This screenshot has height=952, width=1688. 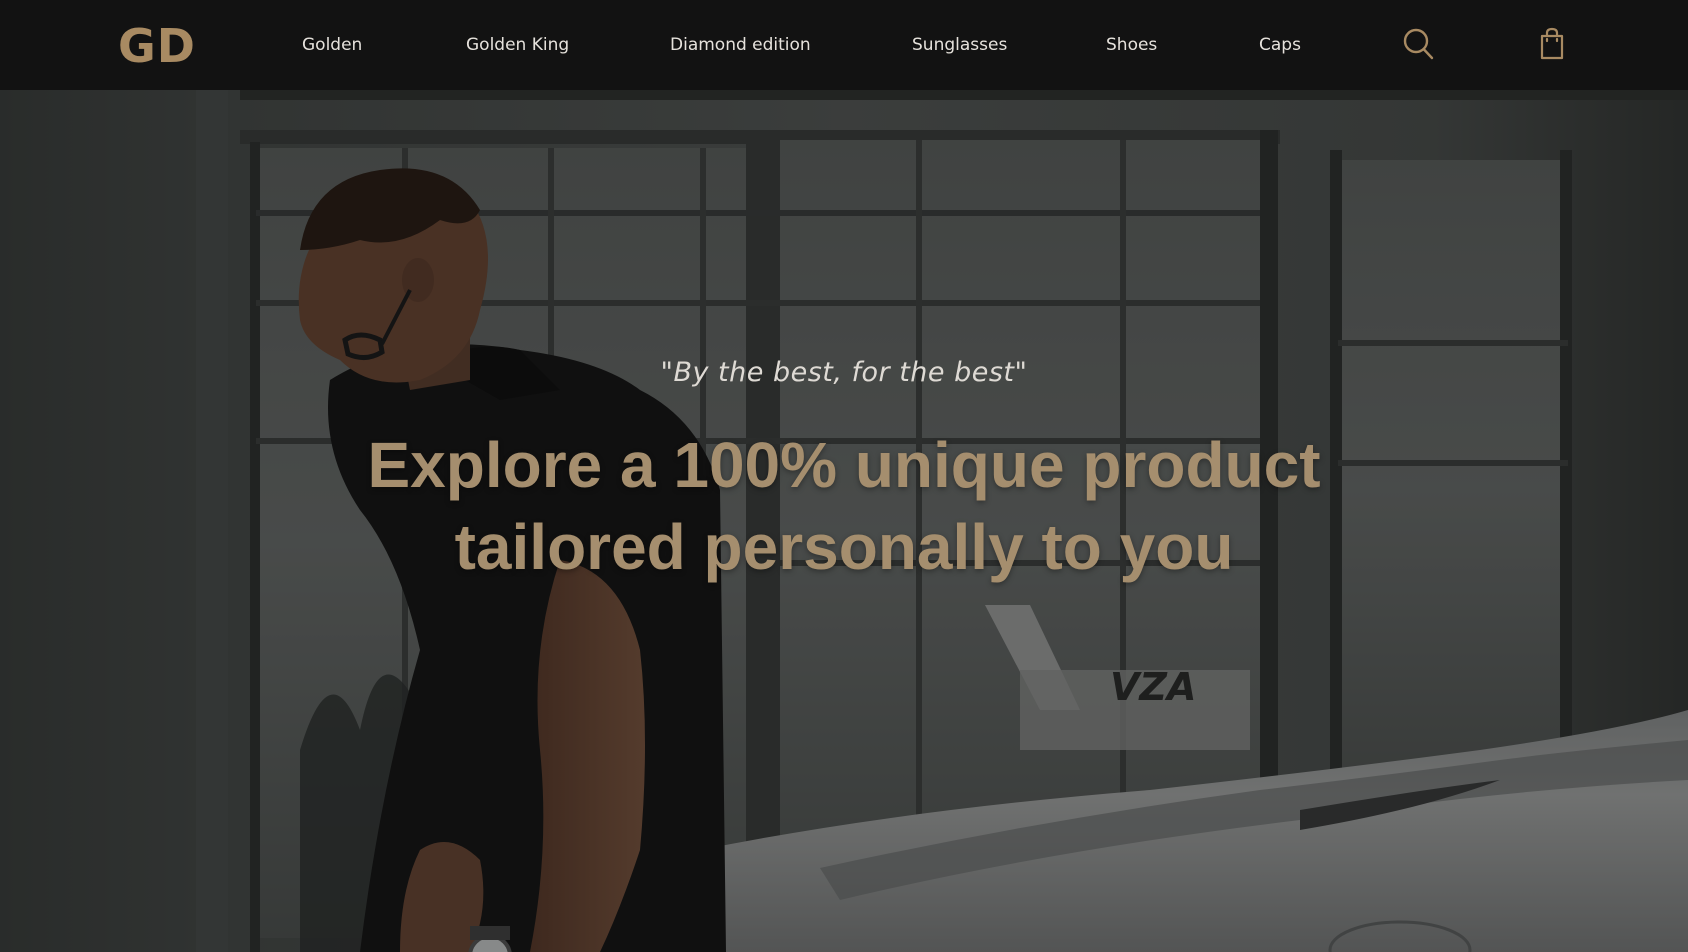 What do you see at coordinates (959, 45) in the screenshot?
I see `nav-link-sunglasses: Sunglasses` at bounding box center [959, 45].